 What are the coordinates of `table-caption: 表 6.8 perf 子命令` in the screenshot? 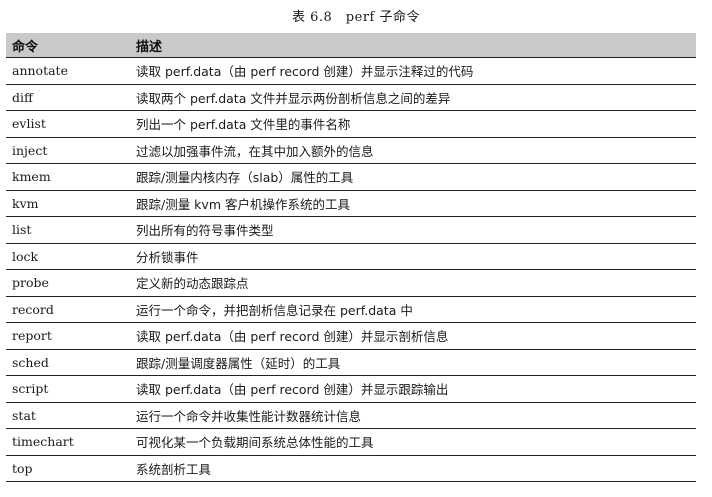 It's located at (356, 17).